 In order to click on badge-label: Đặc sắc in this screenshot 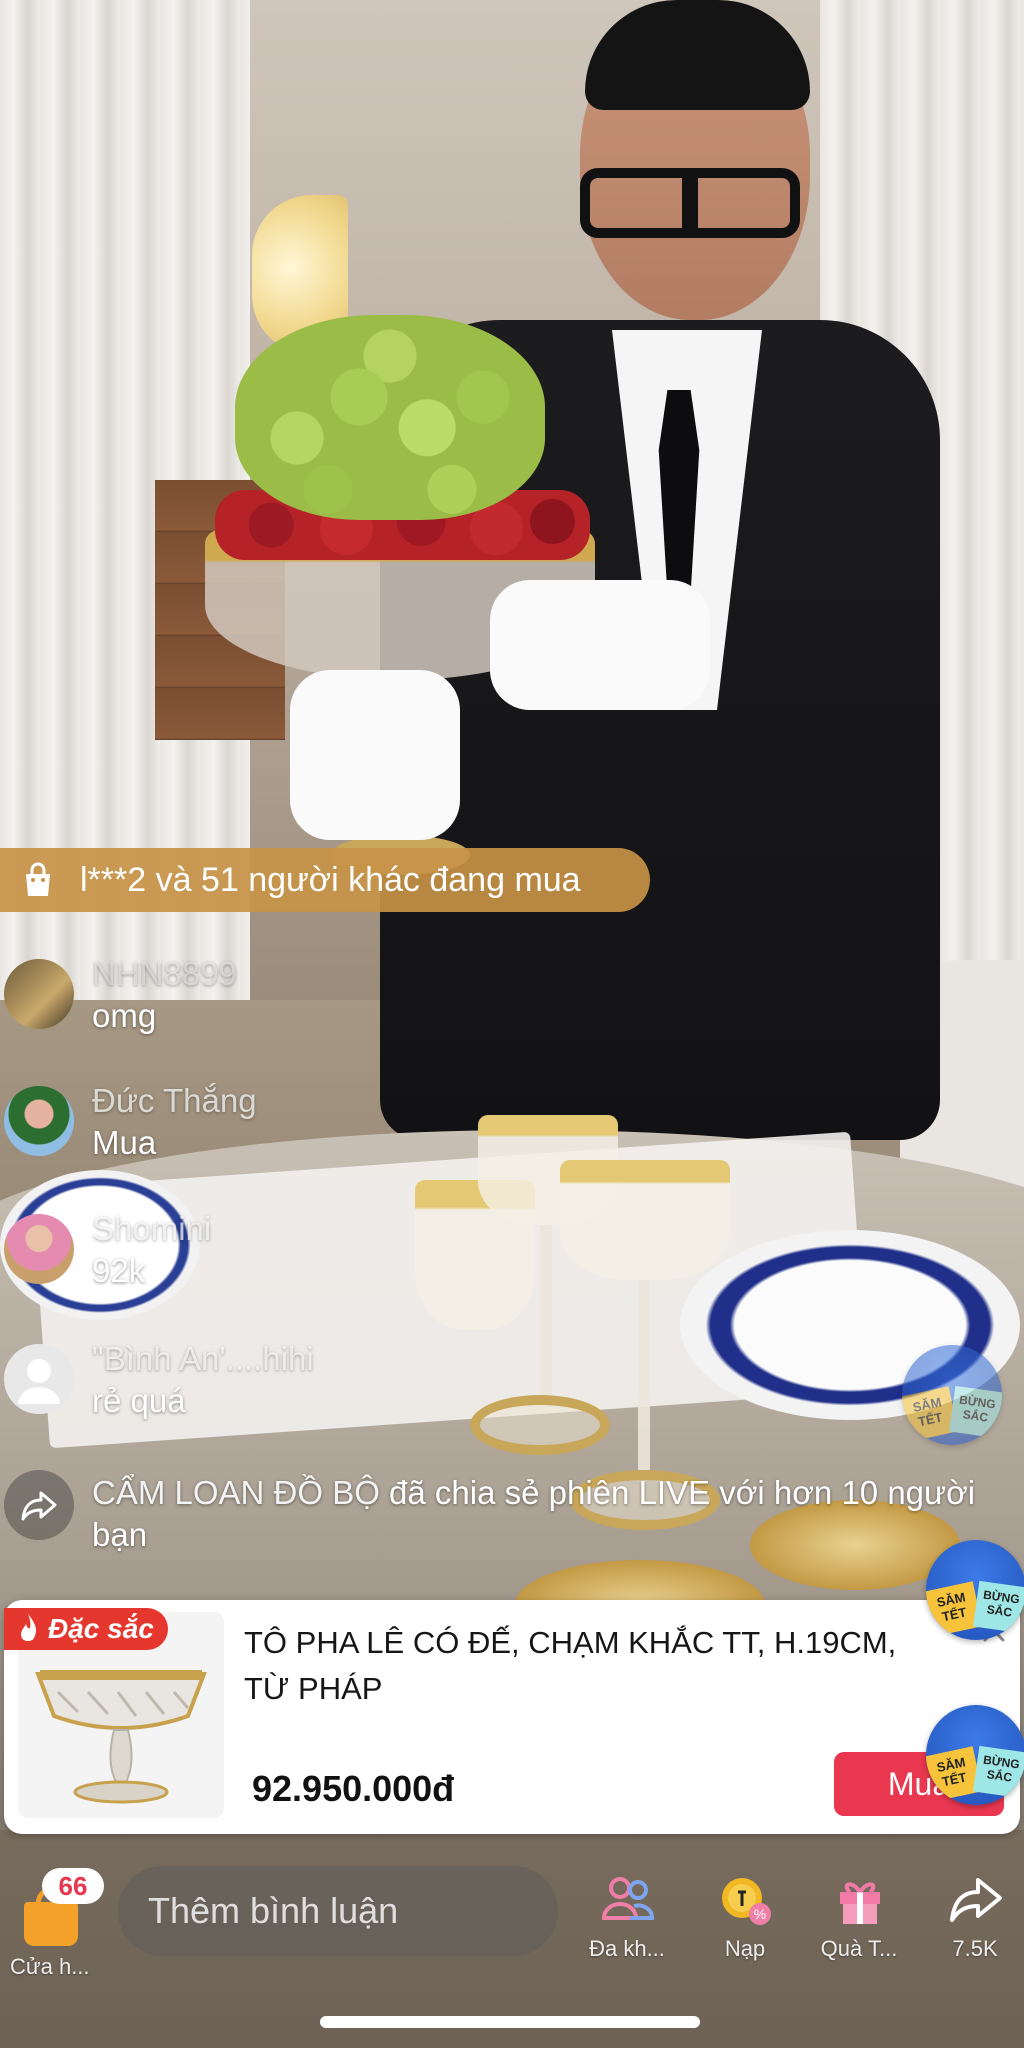, I will do `click(101, 1628)`.